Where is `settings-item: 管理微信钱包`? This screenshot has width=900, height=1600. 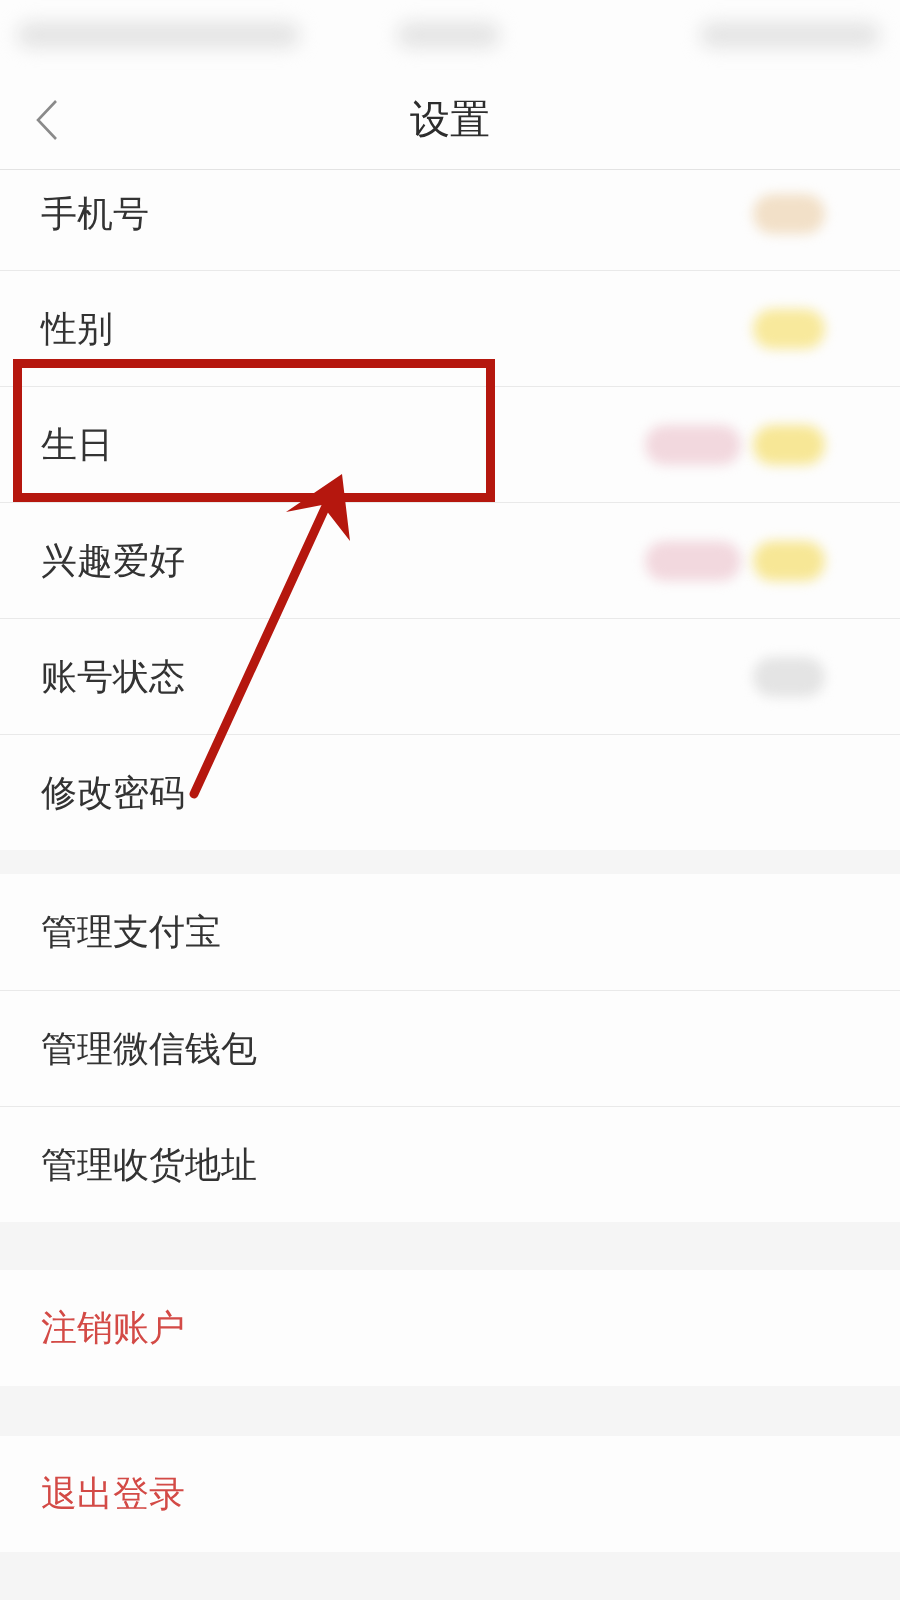 settings-item: 管理微信钱包 is located at coordinates (149, 1048).